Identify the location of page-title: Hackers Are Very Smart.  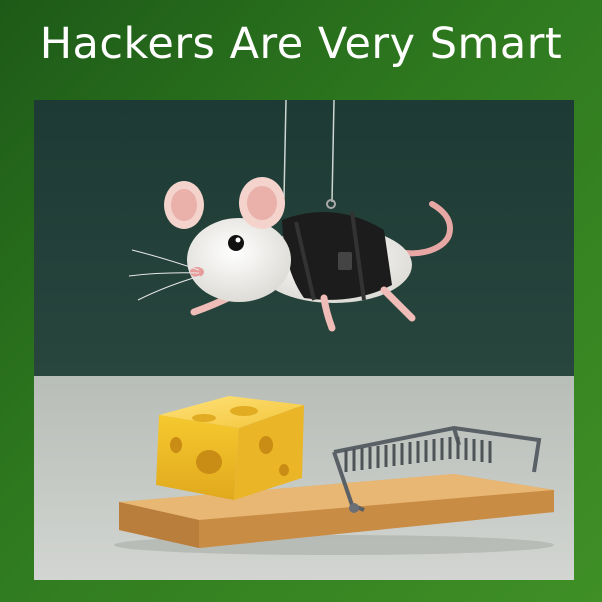
(301, 44).